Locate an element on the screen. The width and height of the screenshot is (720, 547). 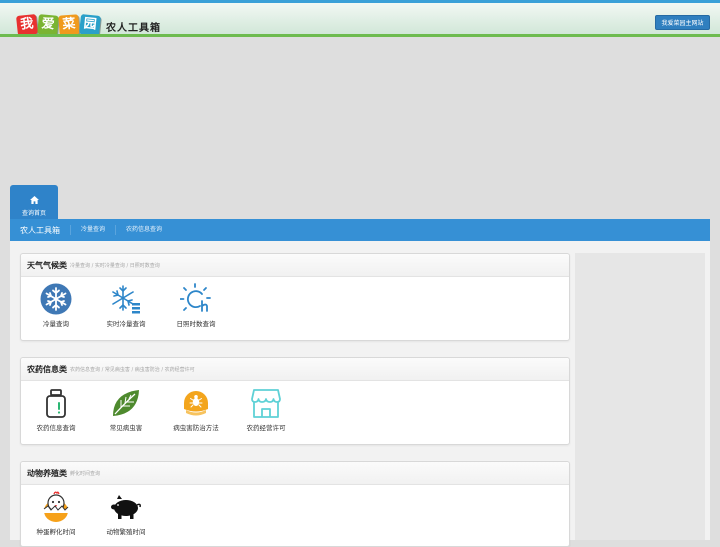
tool-pesticide-license: 农药经营许可 is located at coordinates (266, 409).